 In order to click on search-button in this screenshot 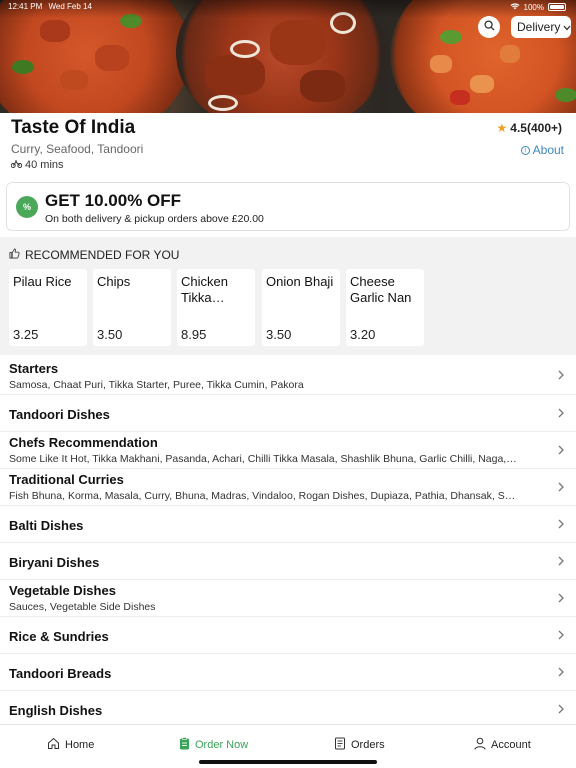, I will do `click(489, 27)`.